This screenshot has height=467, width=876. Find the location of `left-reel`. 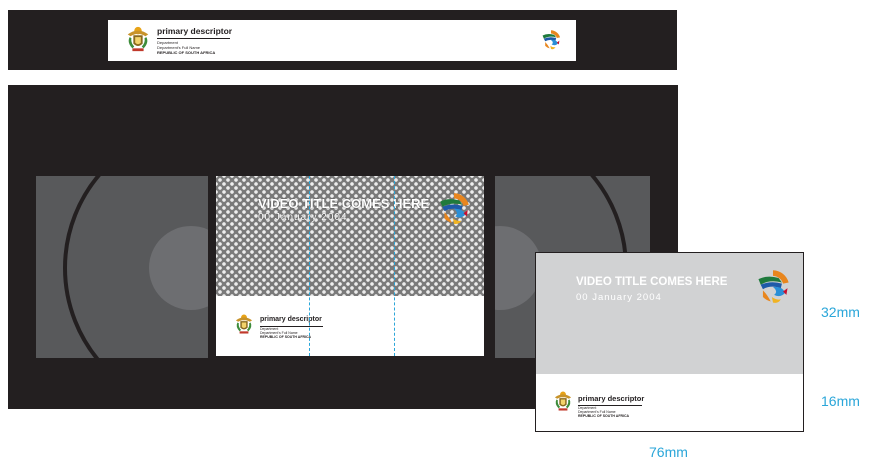

left-reel is located at coordinates (135, 267).